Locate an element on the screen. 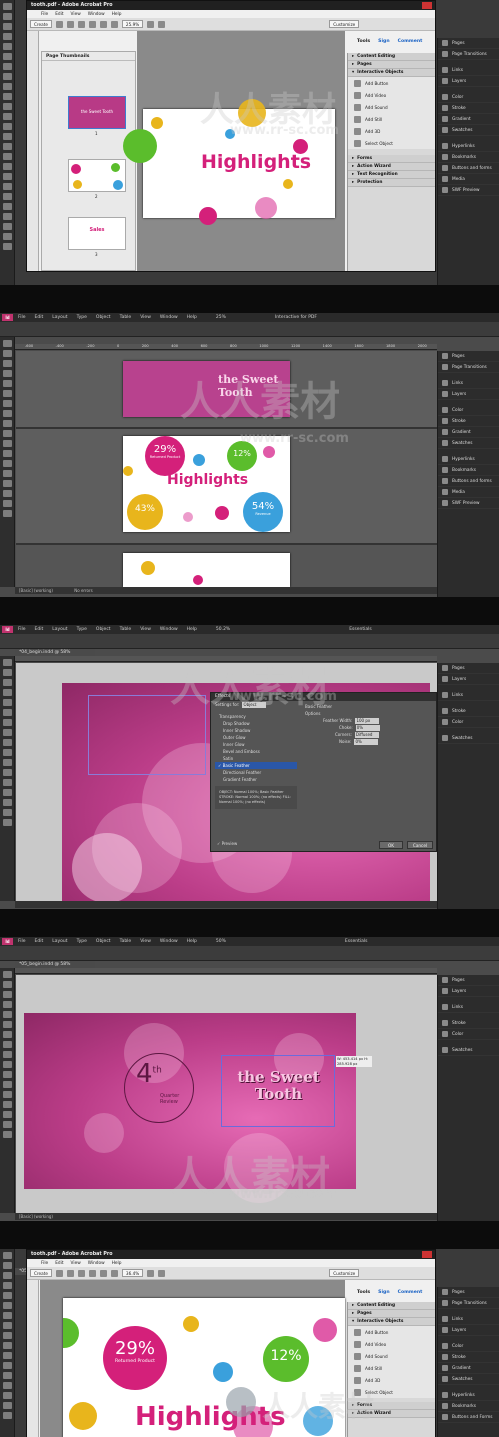 The width and height of the screenshot is (499, 1437). zoom-tool-icon is located at coordinates (7, 822).